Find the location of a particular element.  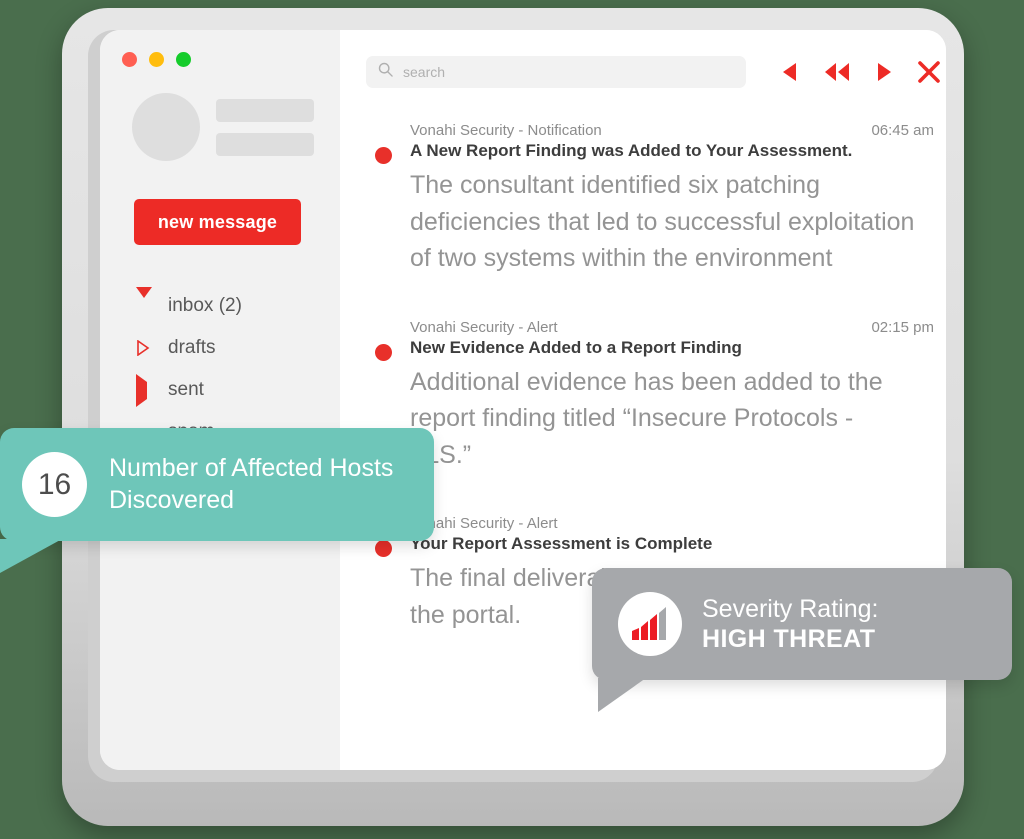

double-triangle-left-icon is located at coordinates (837, 72).